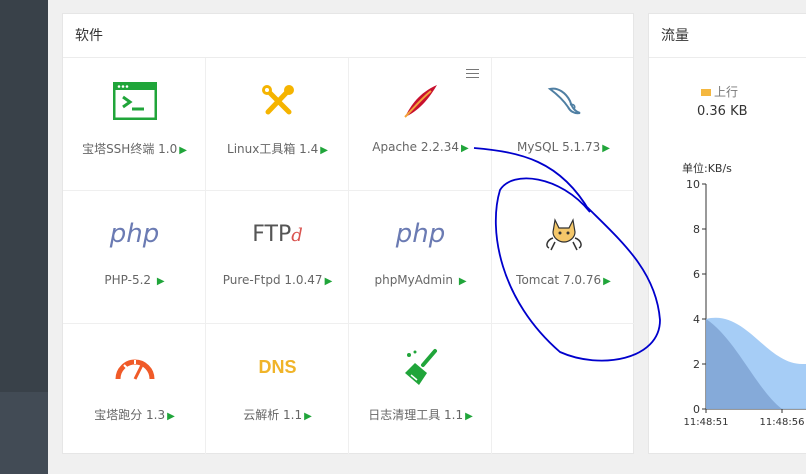  I want to click on software-item-log-cleaner: 日志清理工具 1.1 ▶, so click(420, 389).